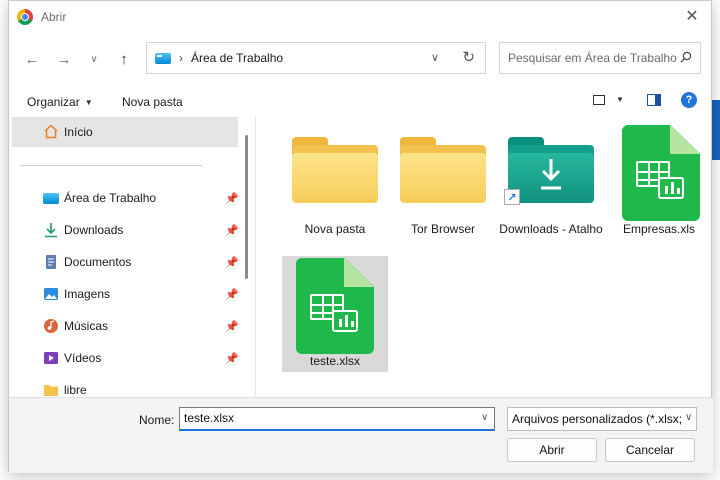  I want to click on preview-pane-icon, so click(654, 100).